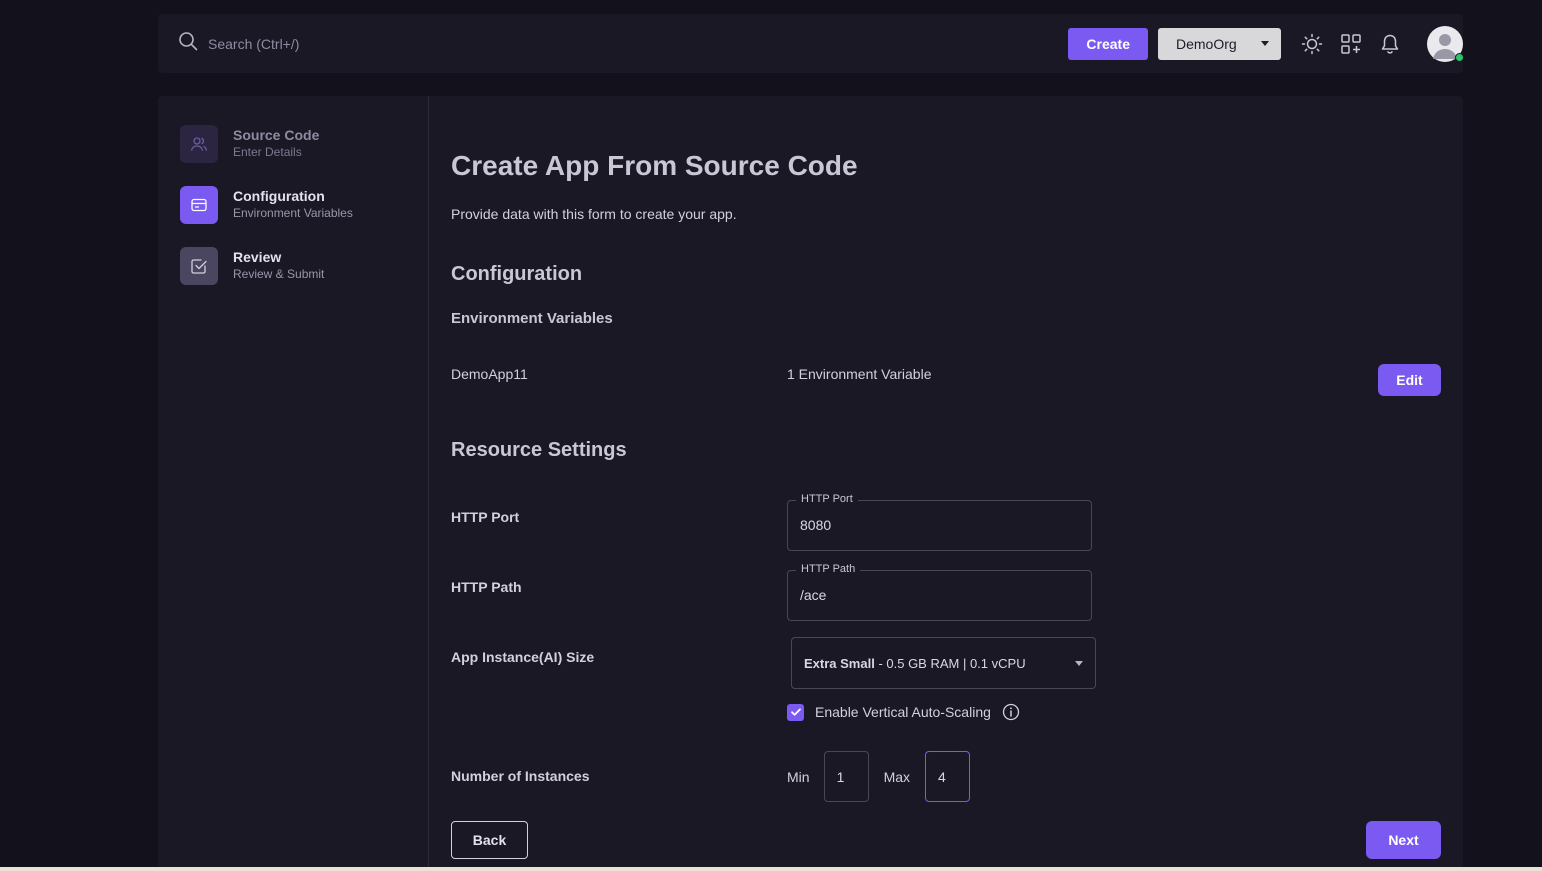  I want to click on step-subtitle: Environment Variables, so click(293, 213).